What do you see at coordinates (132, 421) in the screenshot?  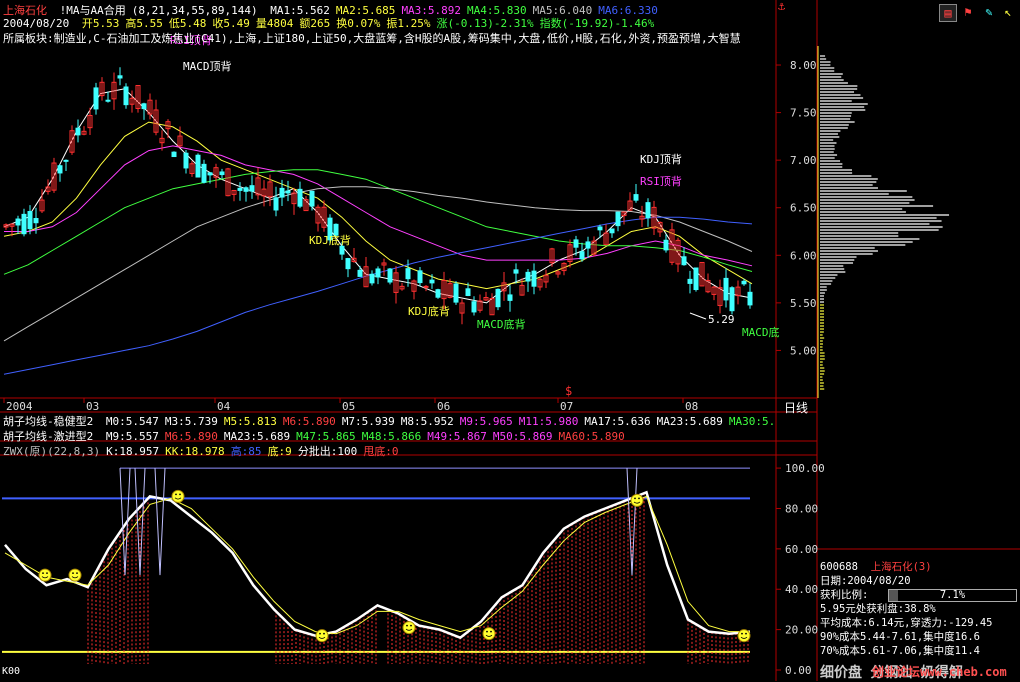 I see `ma-line-1-item-0: M0:5.547` at bounding box center [132, 421].